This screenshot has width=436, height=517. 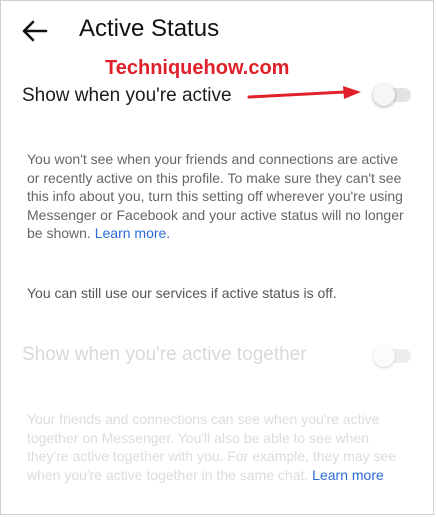 I want to click on header: Active Status, so click(x=218, y=31).